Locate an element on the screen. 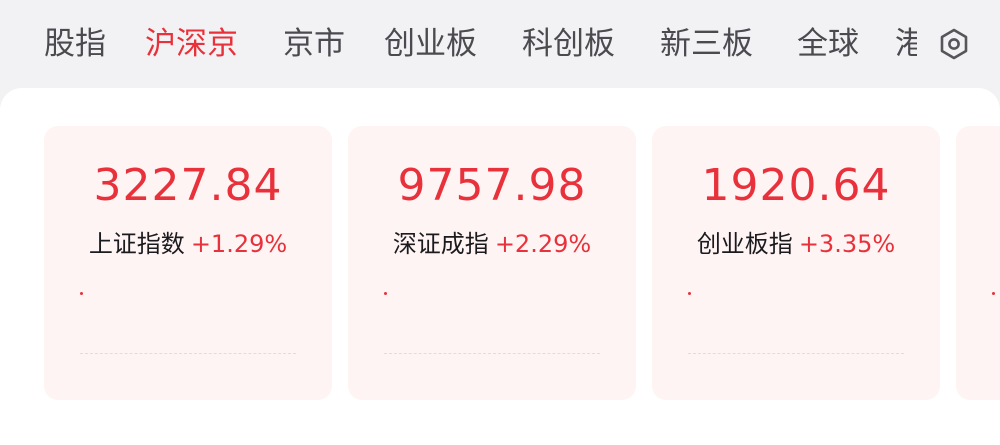  gear-icon is located at coordinates (954, 44).